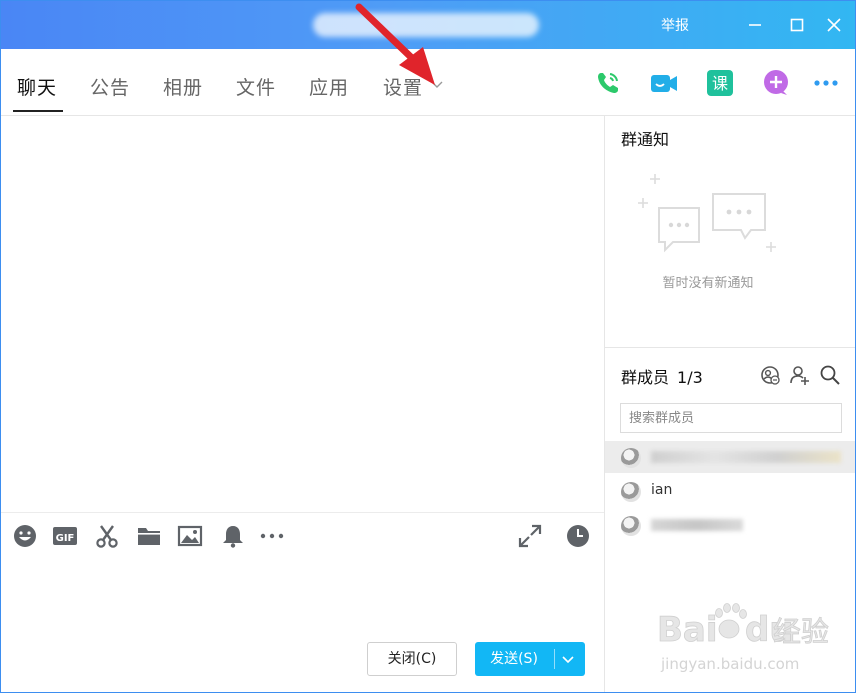  What do you see at coordinates (190, 536) in the screenshot?
I see `image-icon` at bounding box center [190, 536].